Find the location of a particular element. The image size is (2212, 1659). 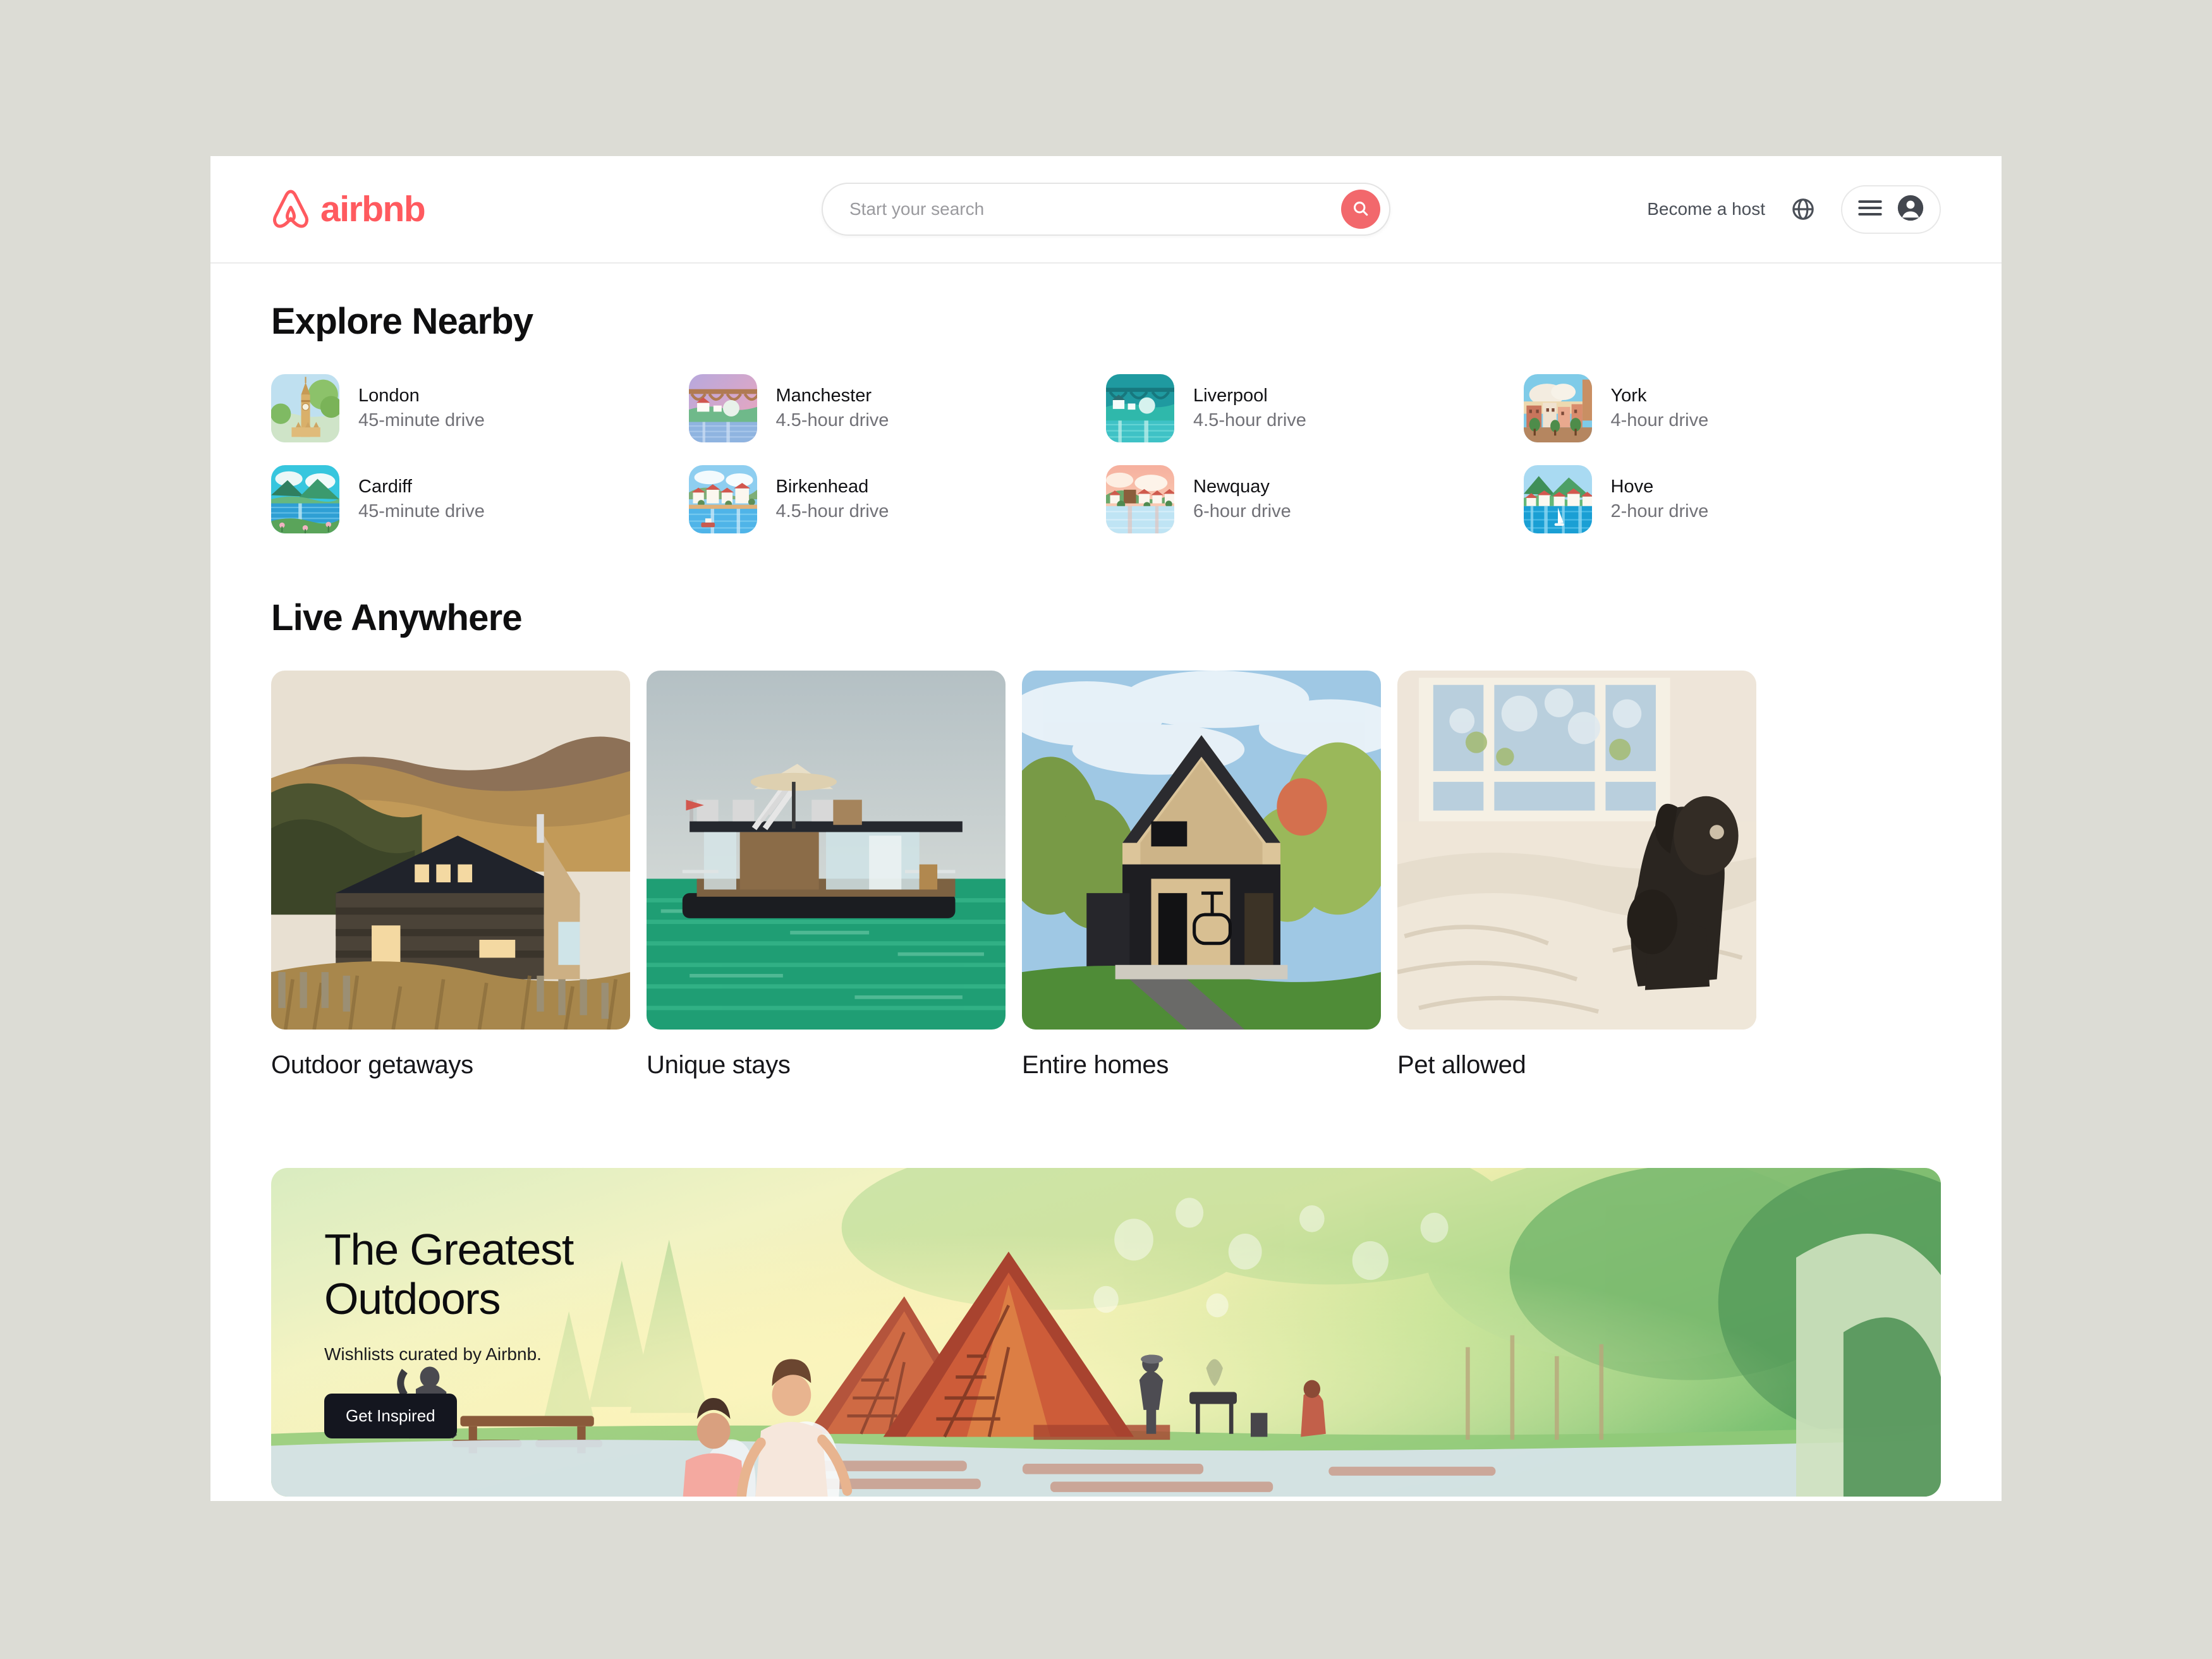

destination-card-newquay: Newquay 6-hour drive is located at coordinates (1315, 499).